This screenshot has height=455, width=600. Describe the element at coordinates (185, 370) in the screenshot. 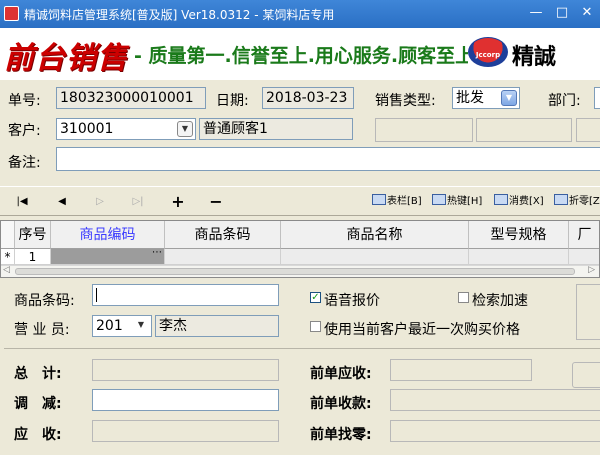

I see `total-field` at that location.